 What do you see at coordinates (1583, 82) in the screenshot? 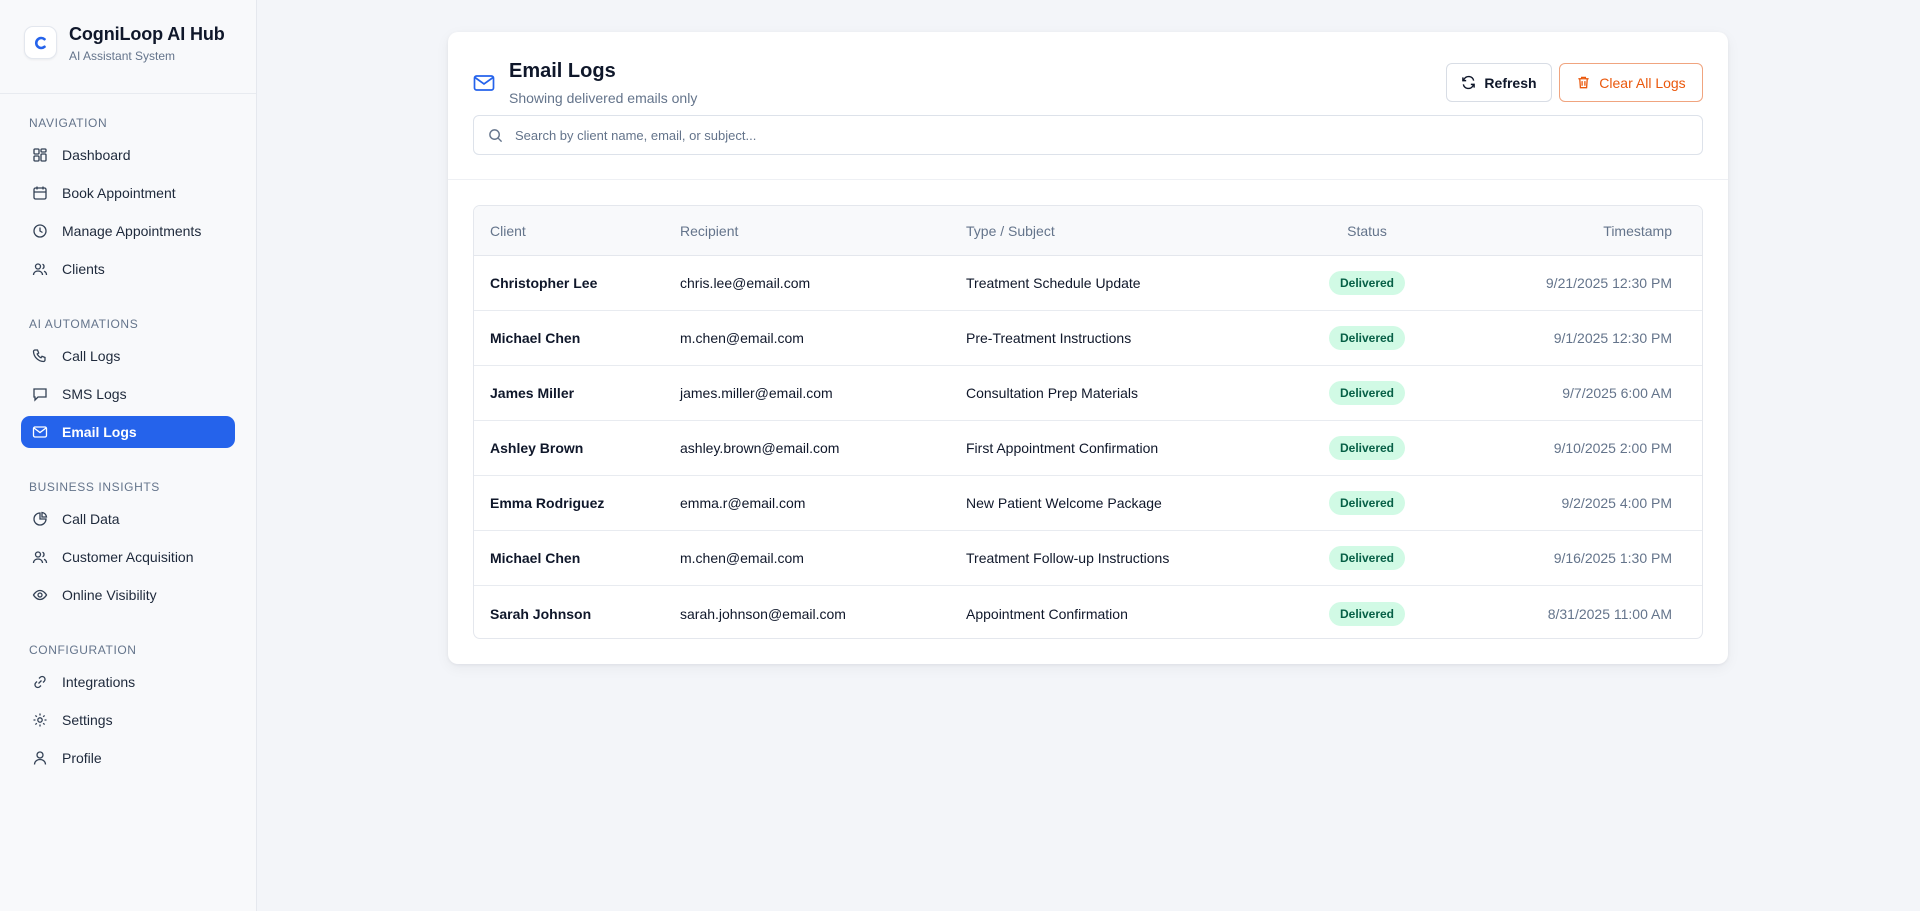
I see `trash-icon` at bounding box center [1583, 82].